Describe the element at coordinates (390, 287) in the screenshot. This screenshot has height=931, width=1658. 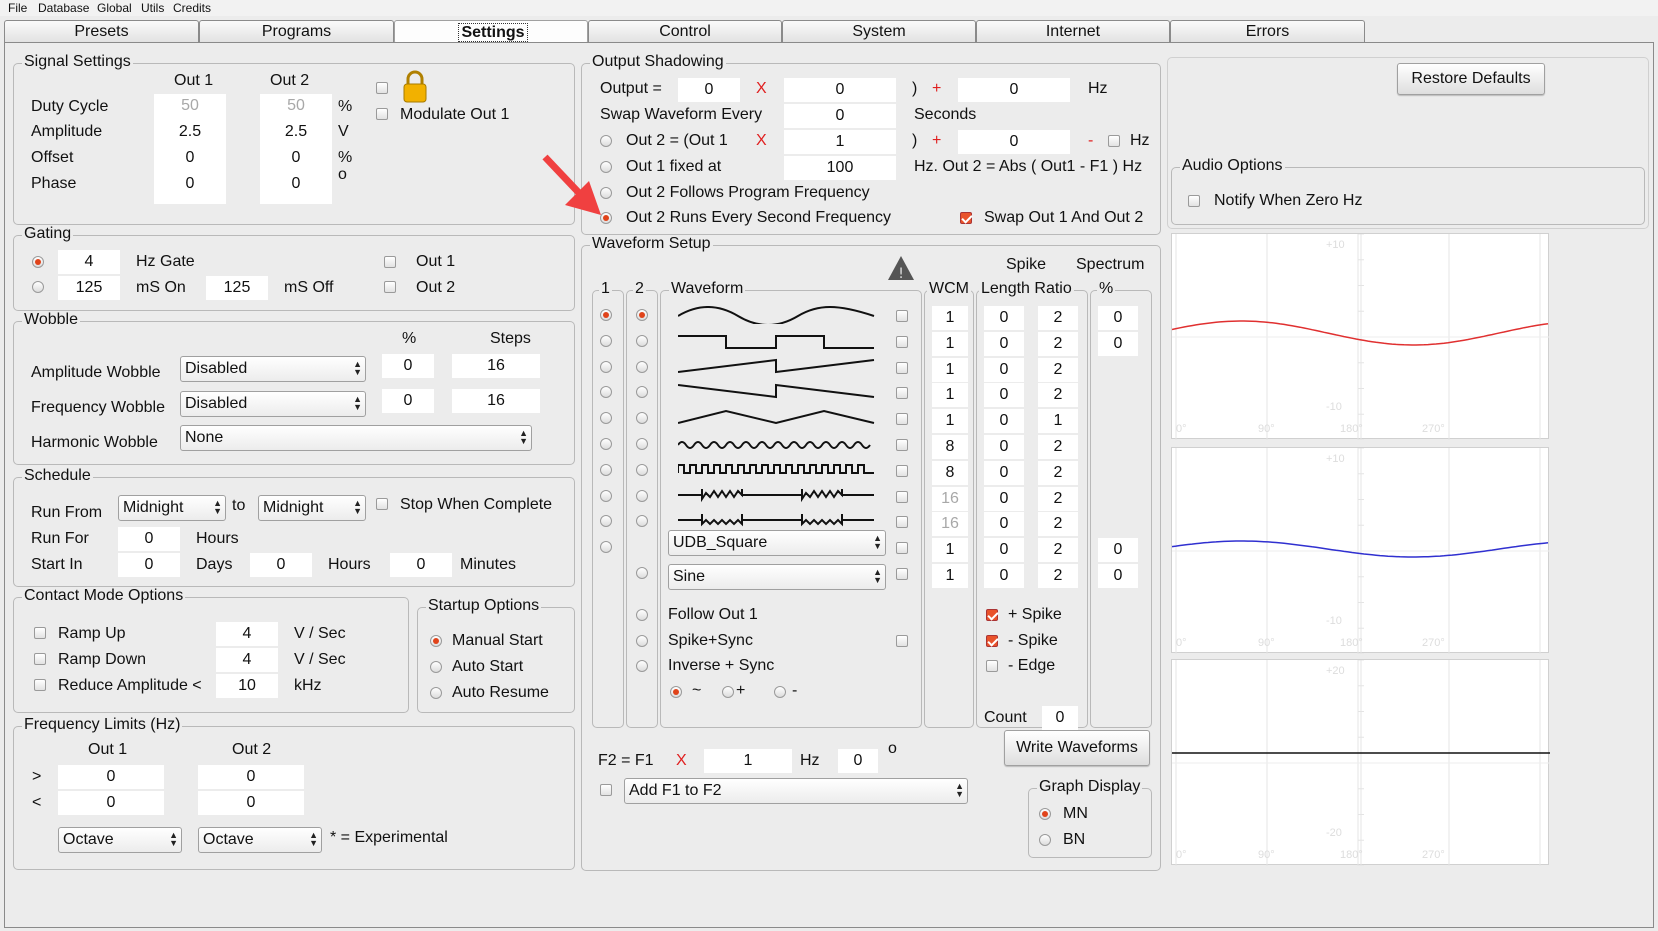
I see `gating-out2-checkbox` at that location.